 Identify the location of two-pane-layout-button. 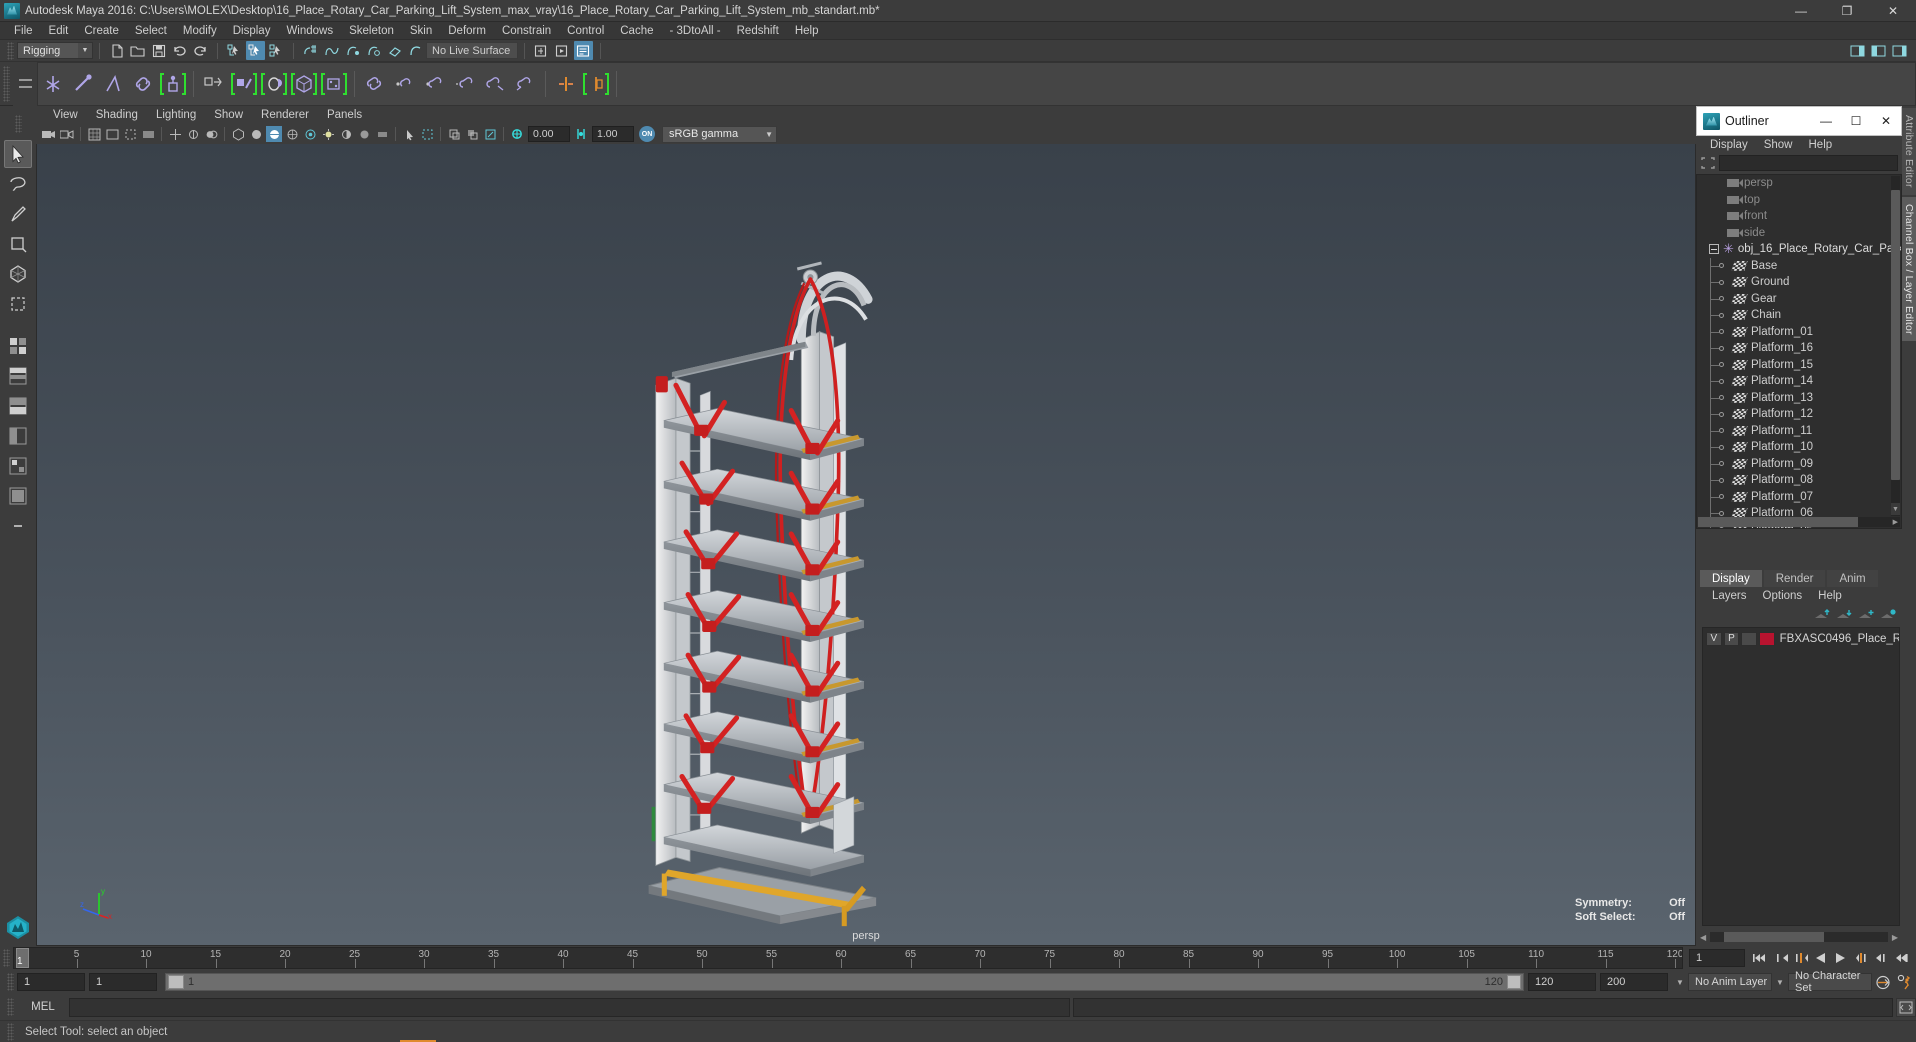
(18, 436).